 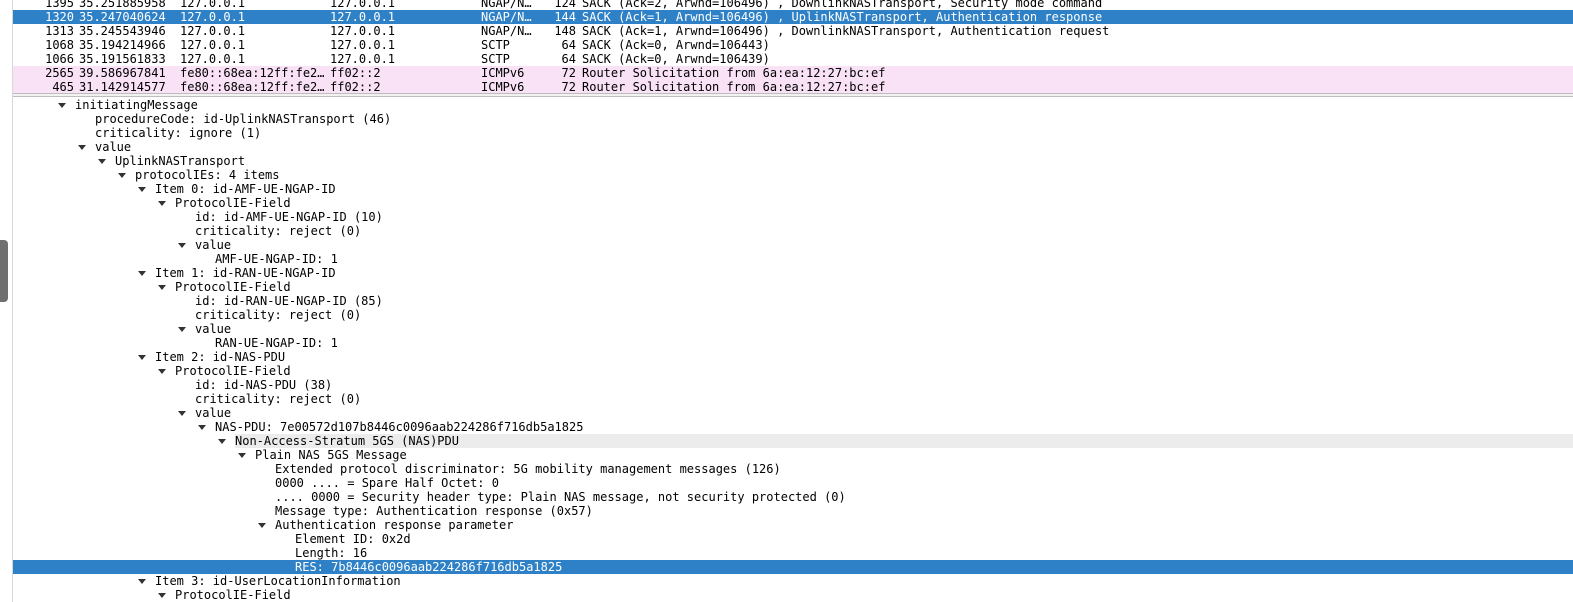 What do you see at coordinates (429, 567) in the screenshot?
I see `tree-item-label: RES: 7b8446c0096aab224286f716db5a1825` at bounding box center [429, 567].